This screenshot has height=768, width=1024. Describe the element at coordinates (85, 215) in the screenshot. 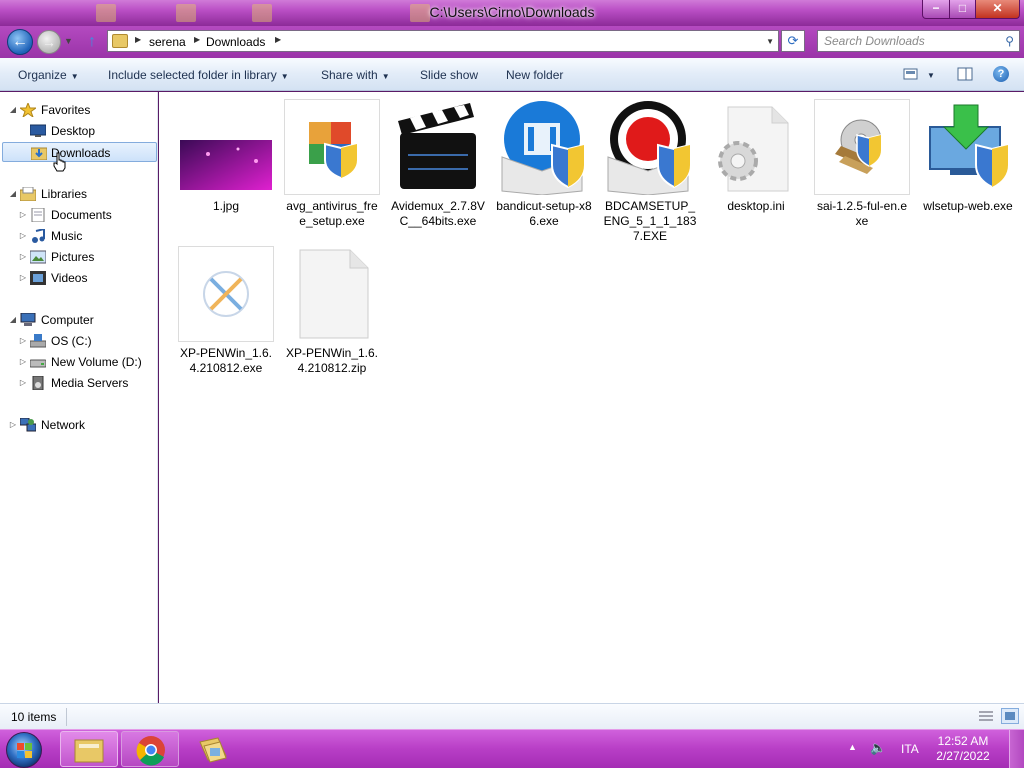

I see `sidebar-item-documents: ▷ Documents` at that location.